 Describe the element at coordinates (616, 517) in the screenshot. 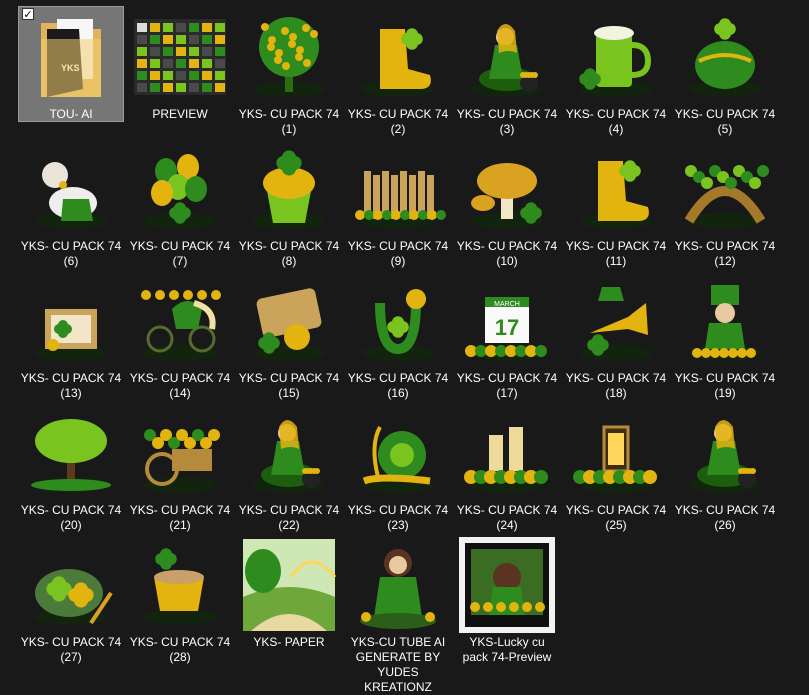

I see `file-name-label: YKS- CU PACK 74 (25)` at that location.